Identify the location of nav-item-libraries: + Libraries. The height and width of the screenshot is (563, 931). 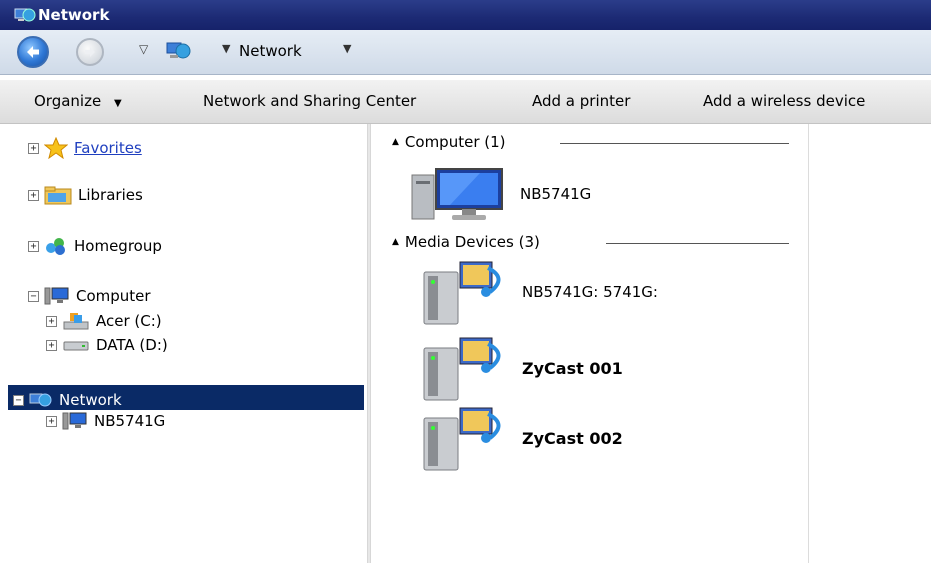
(85, 195).